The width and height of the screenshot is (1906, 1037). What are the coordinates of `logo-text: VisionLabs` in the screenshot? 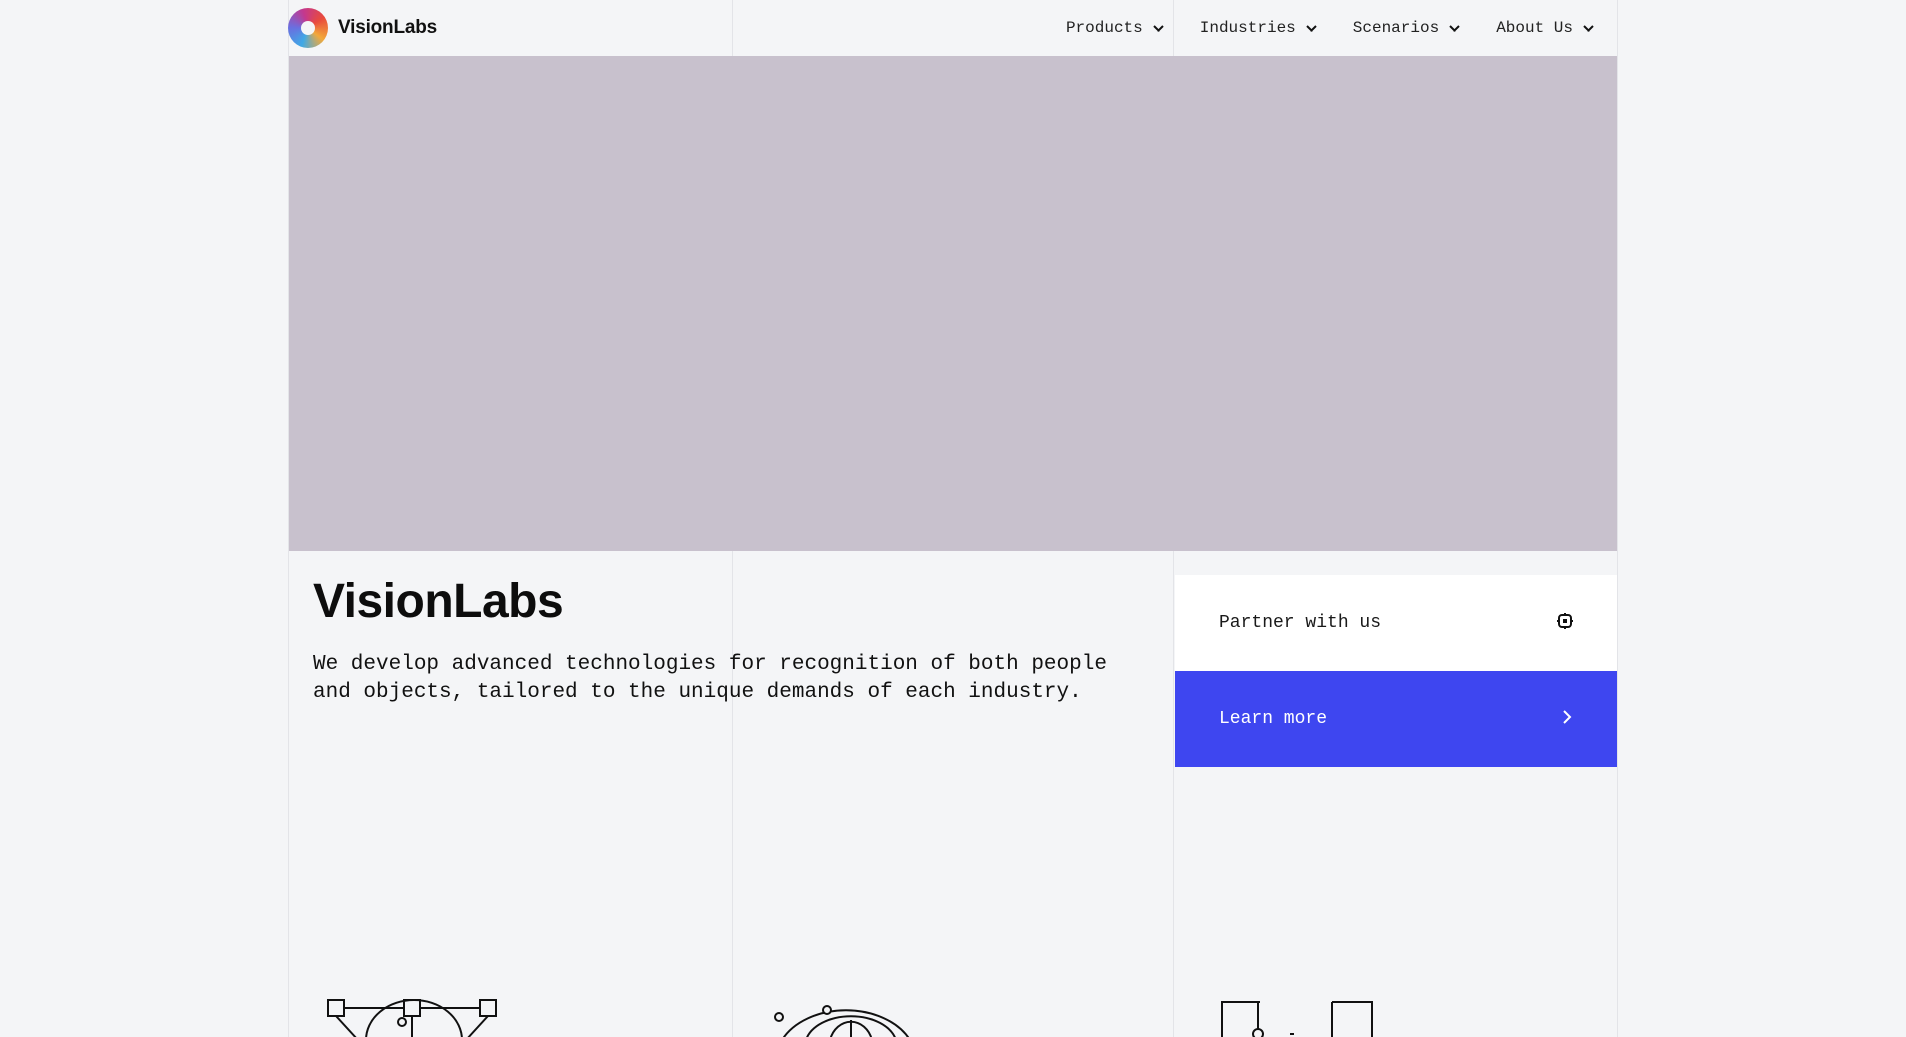 It's located at (388, 27).